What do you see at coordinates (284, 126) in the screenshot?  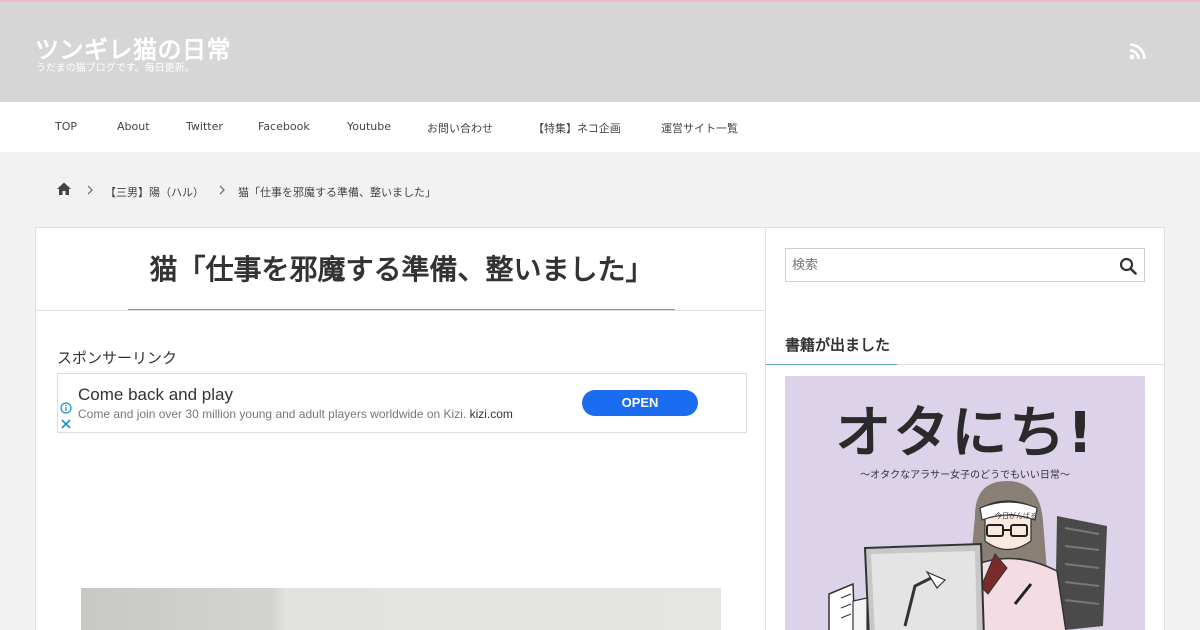 I see `nav-item-facebook: Facebook` at bounding box center [284, 126].